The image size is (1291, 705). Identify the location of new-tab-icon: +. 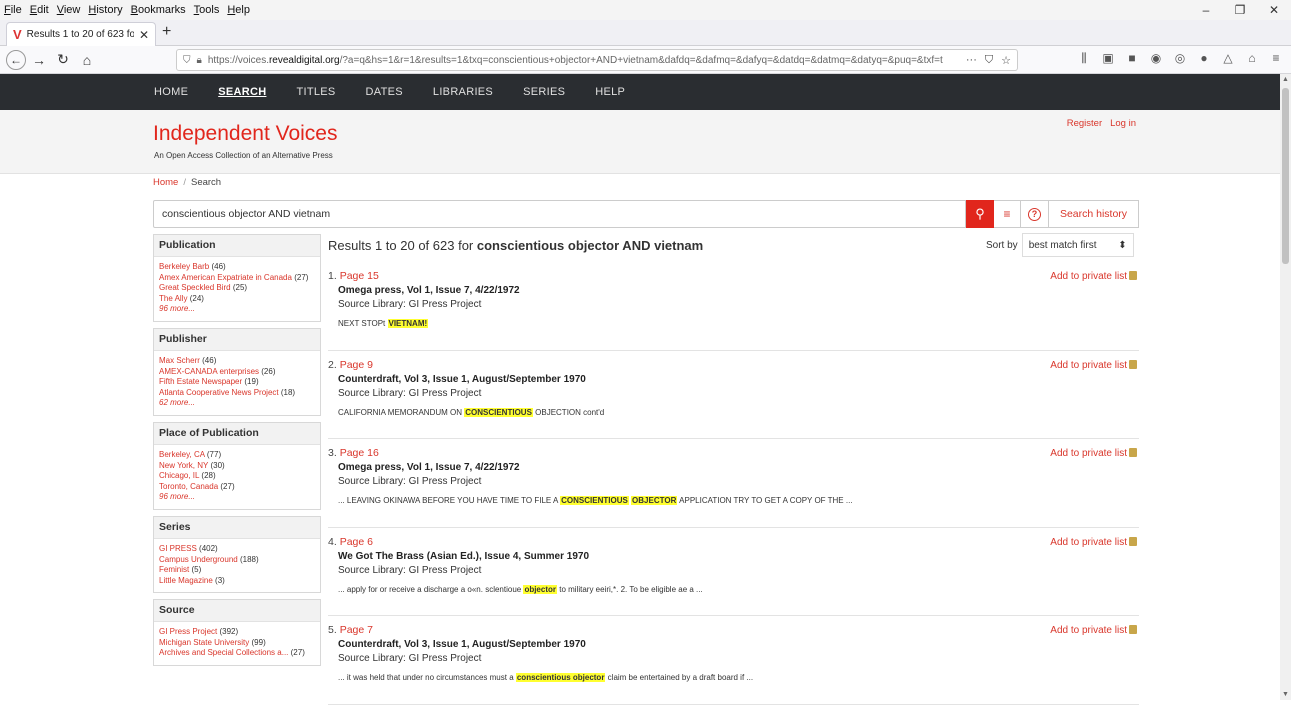
(166, 32).